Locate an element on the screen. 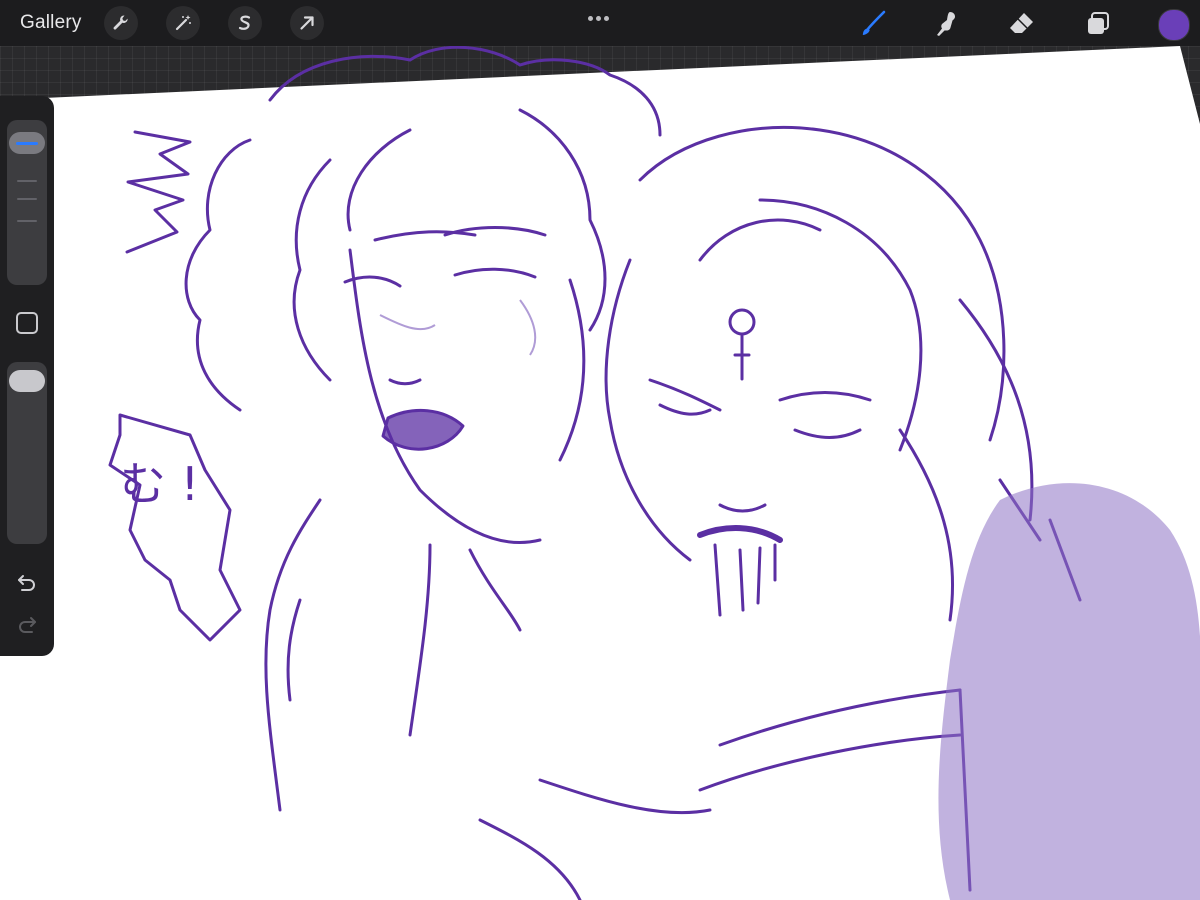  smudge-tool is located at coordinates (947, 24).